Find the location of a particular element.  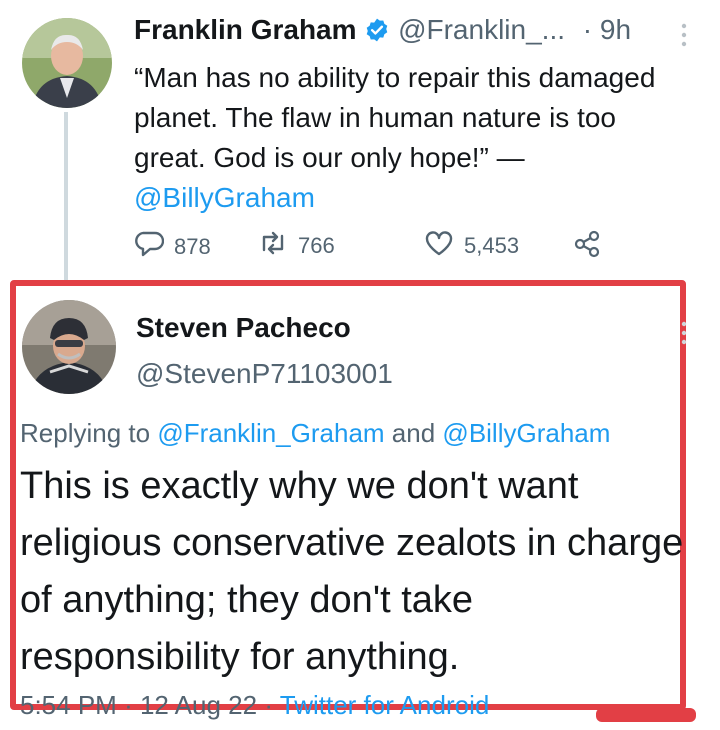

share-button is located at coordinates (587, 247).